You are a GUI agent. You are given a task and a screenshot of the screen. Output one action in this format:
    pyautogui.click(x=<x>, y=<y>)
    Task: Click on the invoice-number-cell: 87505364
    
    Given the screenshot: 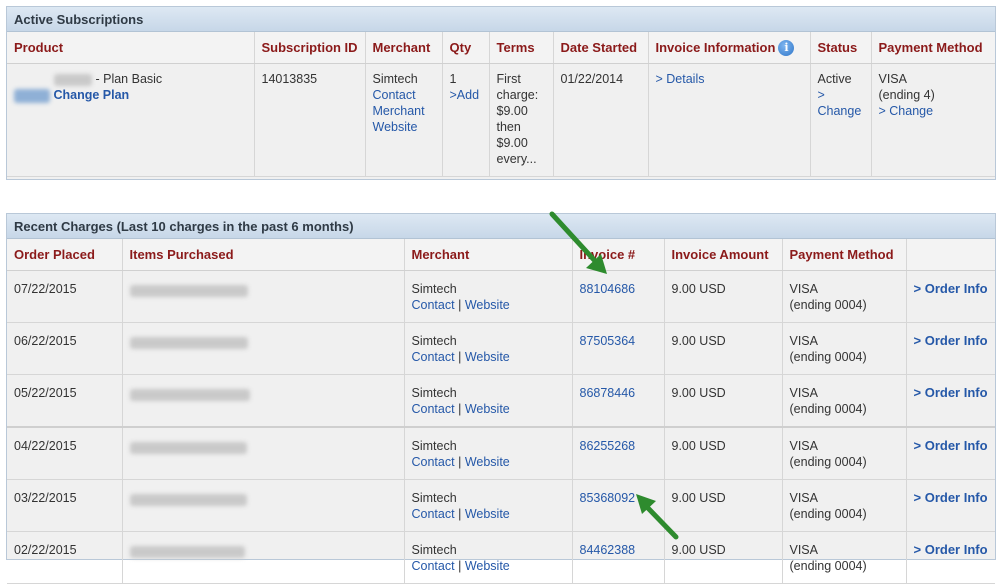 What is the action you would take?
    pyautogui.click(x=618, y=348)
    